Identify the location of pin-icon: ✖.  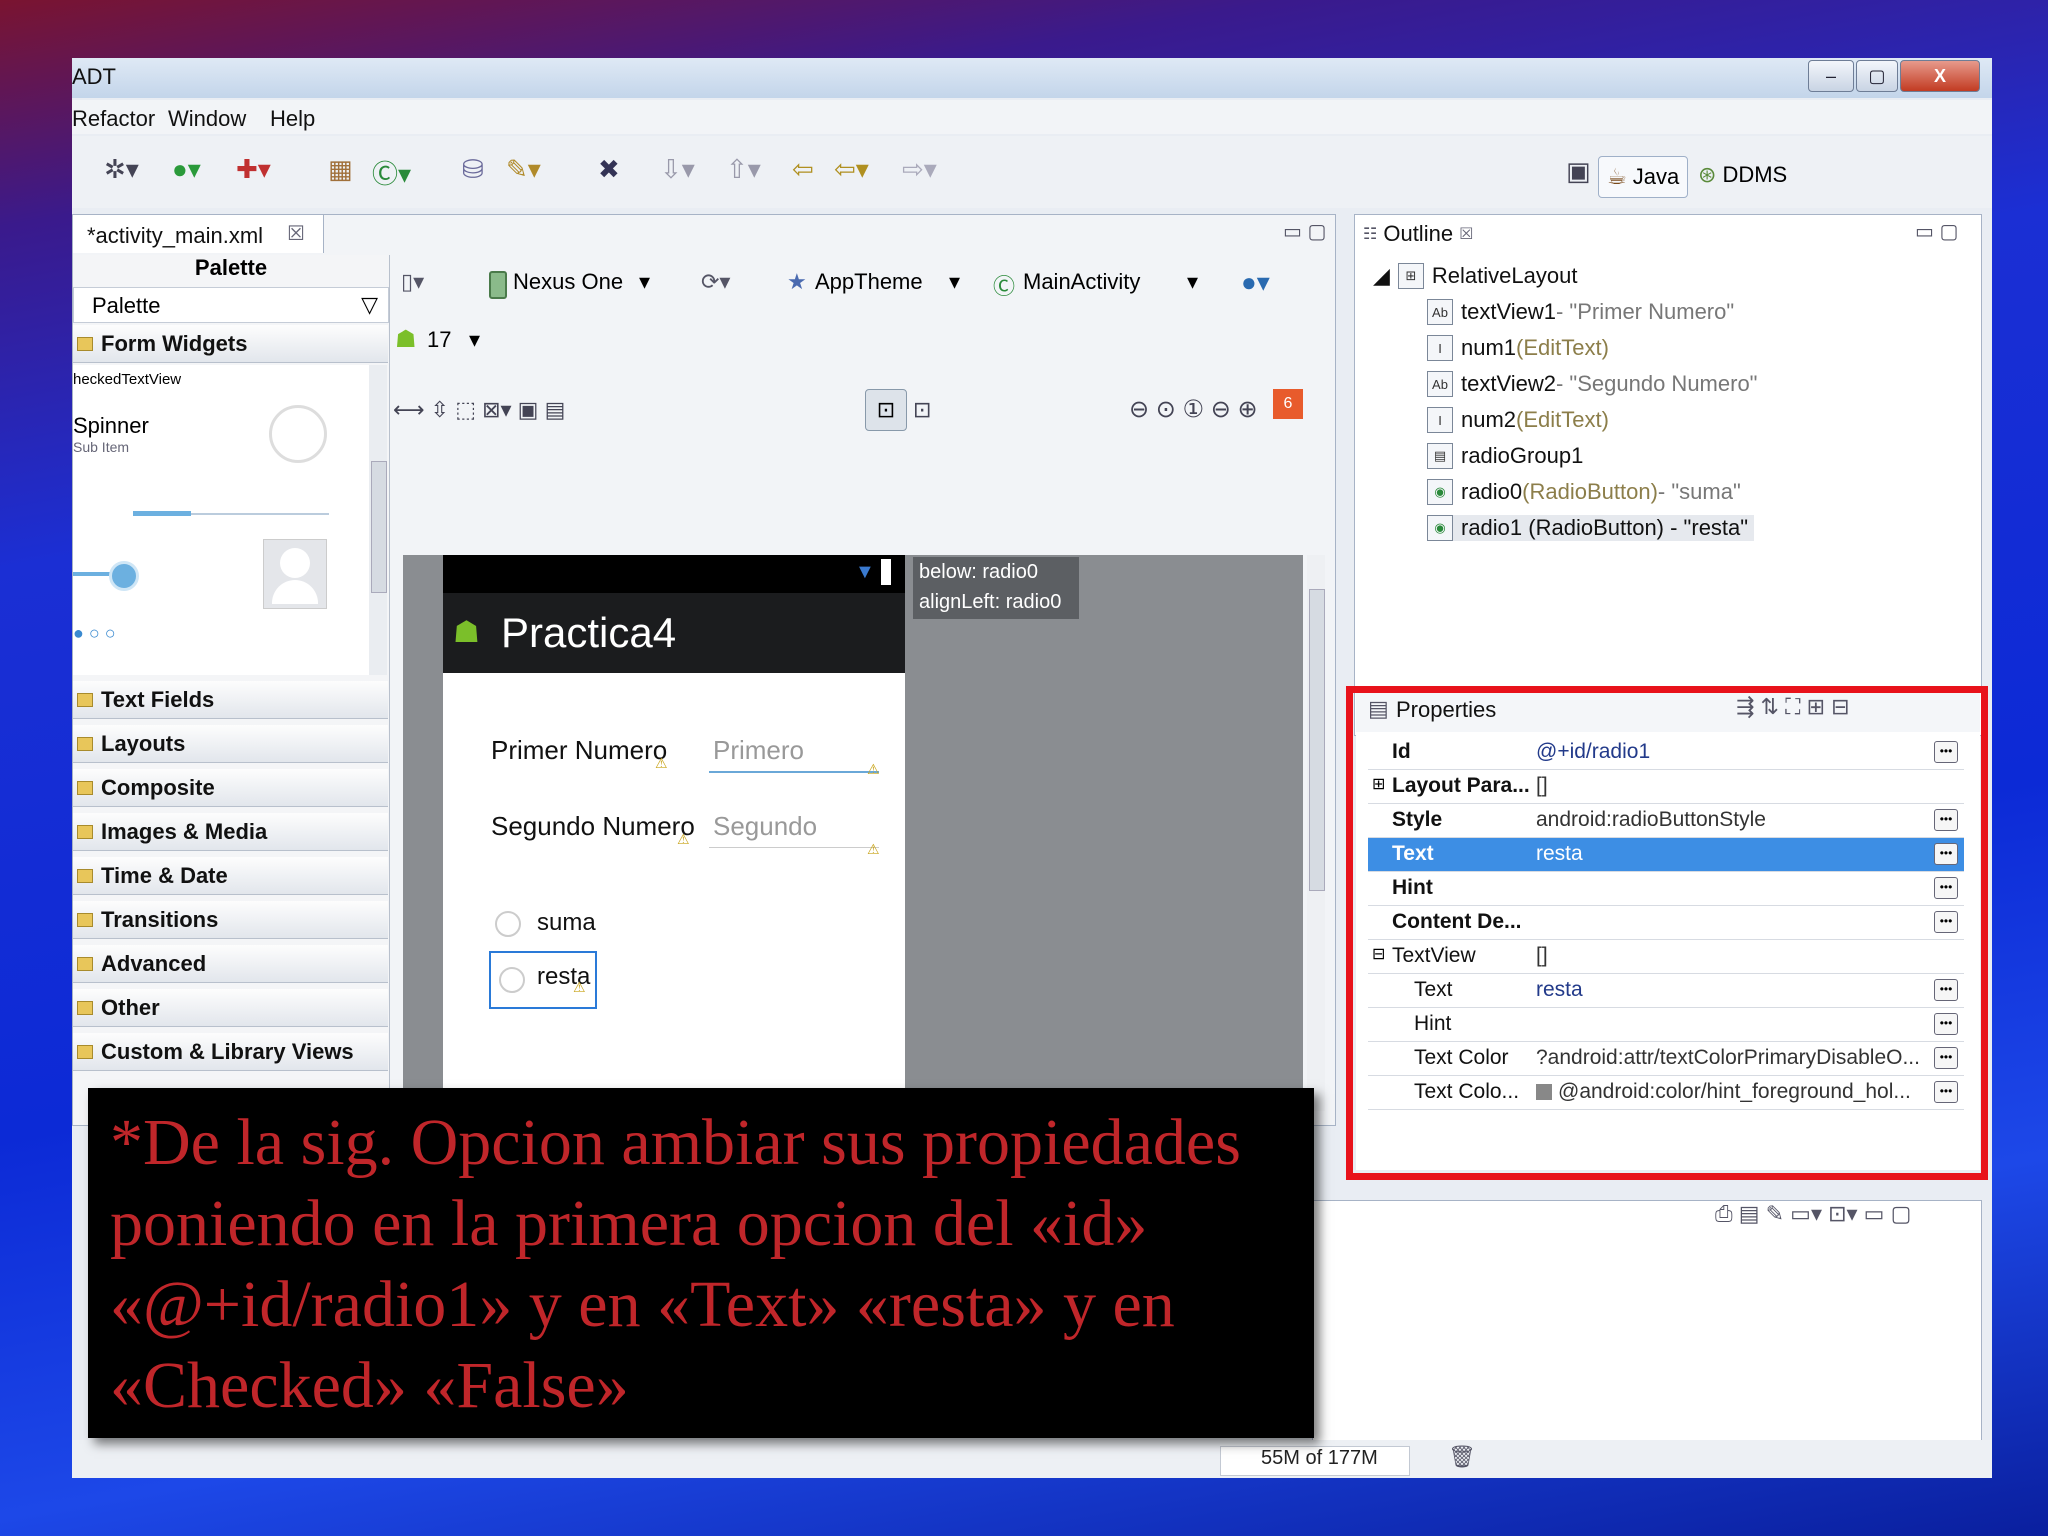
(609, 169).